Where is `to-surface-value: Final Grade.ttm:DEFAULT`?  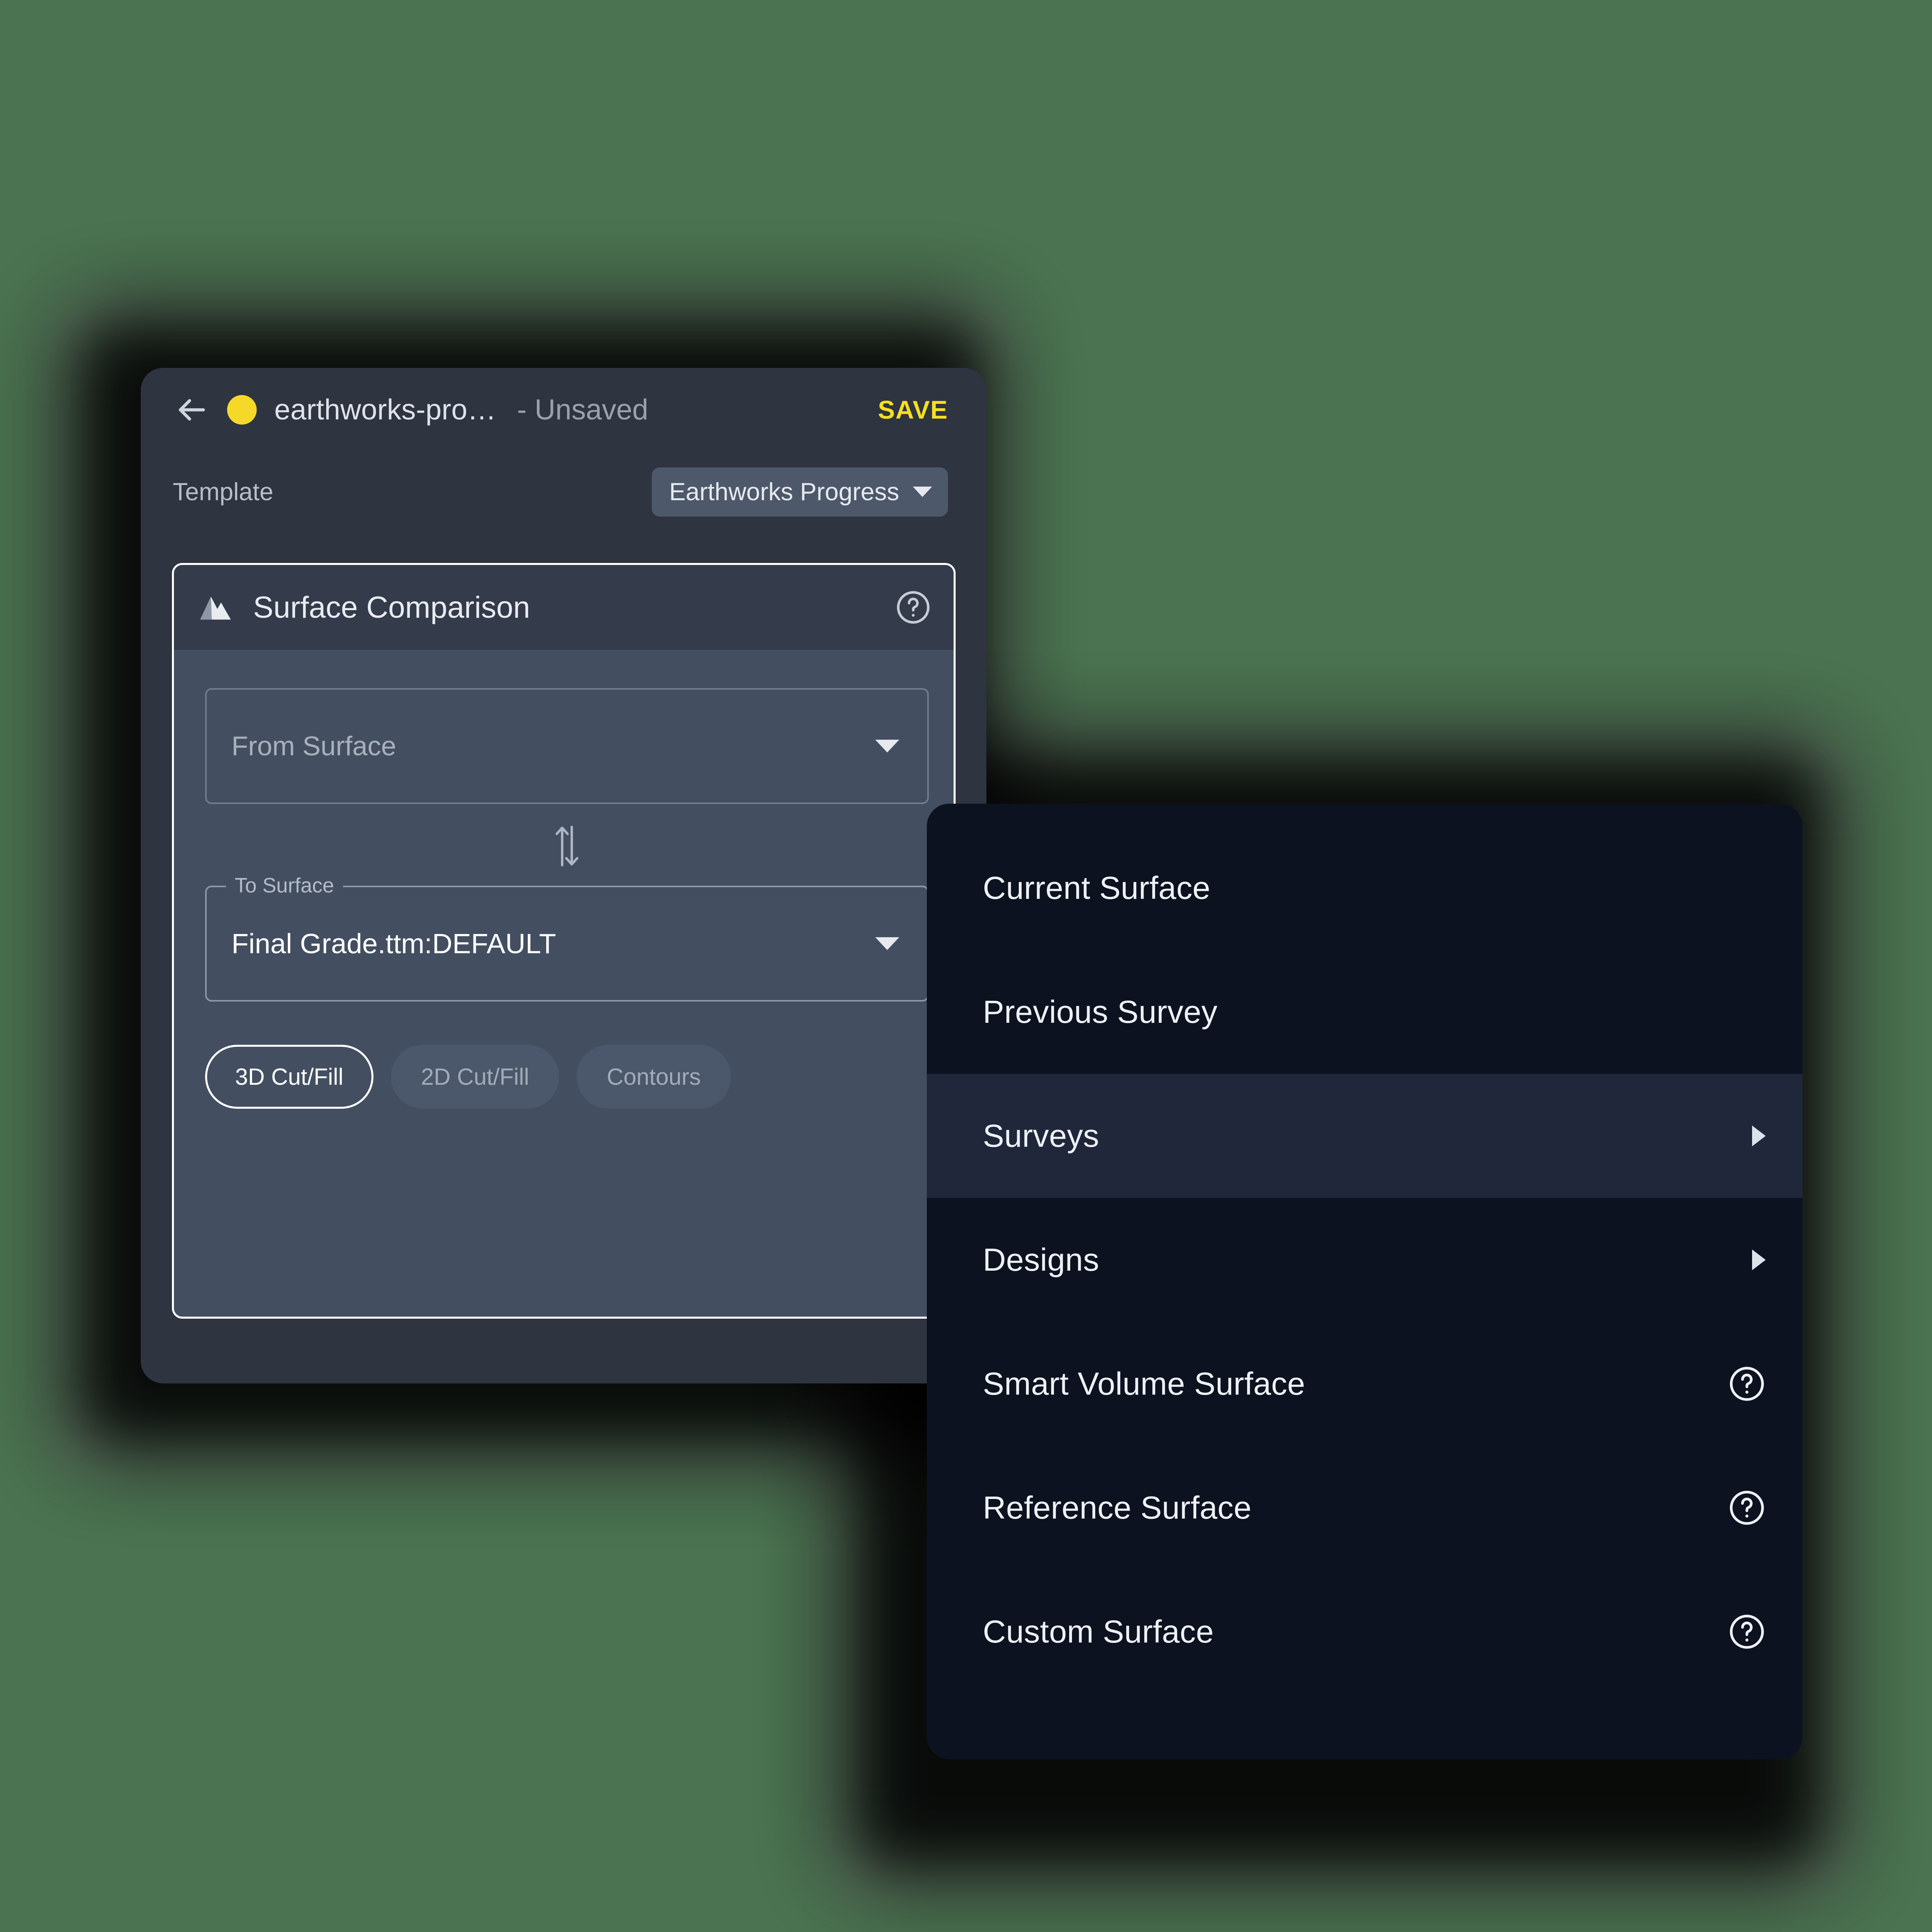 to-surface-value: Final Grade.ttm:DEFAULT is located at coordinates (394, 943).